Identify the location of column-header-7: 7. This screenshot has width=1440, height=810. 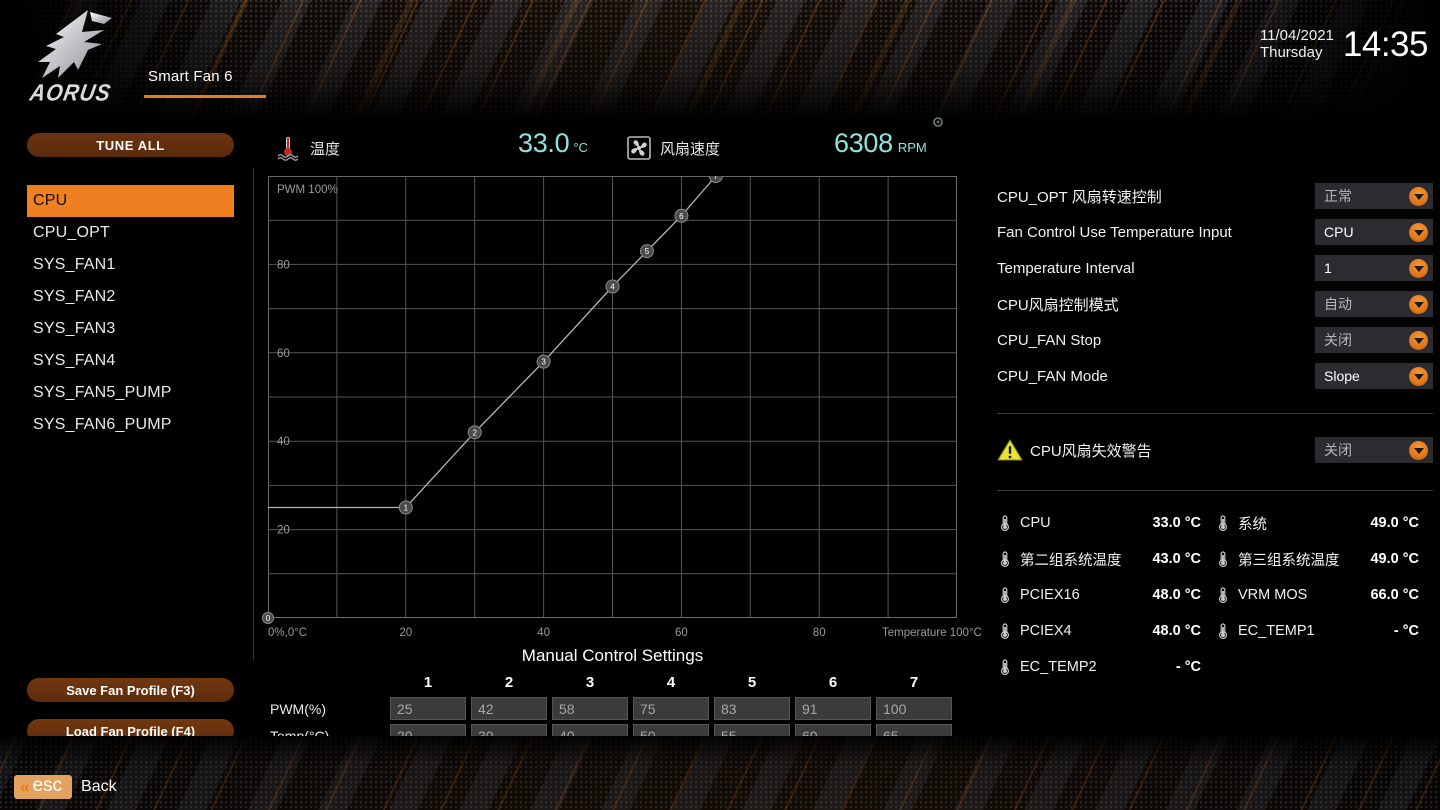
(914, 682).